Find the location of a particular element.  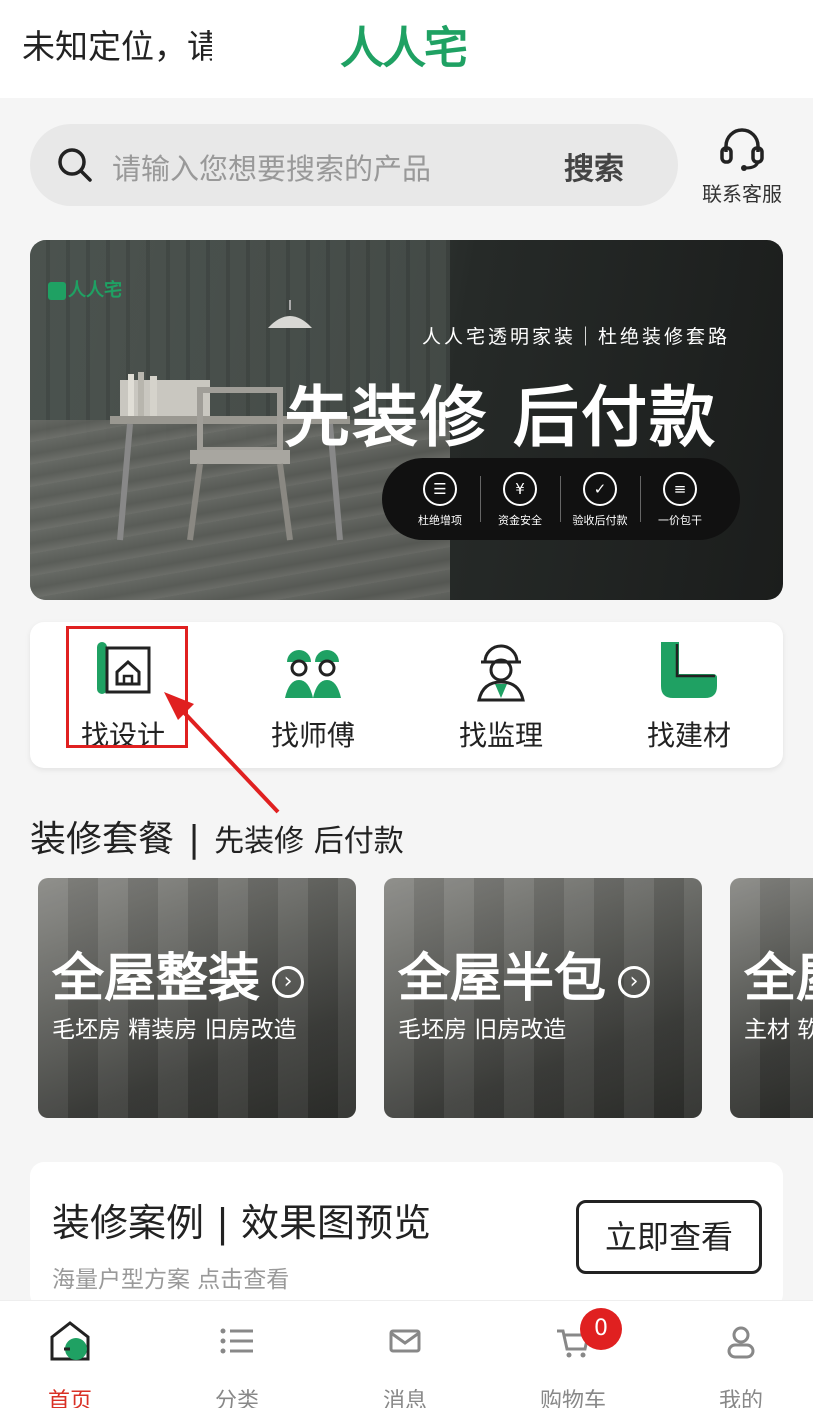

cases-title: 装修案例 | 效果图预览 is located at coordinates (241, 1223).